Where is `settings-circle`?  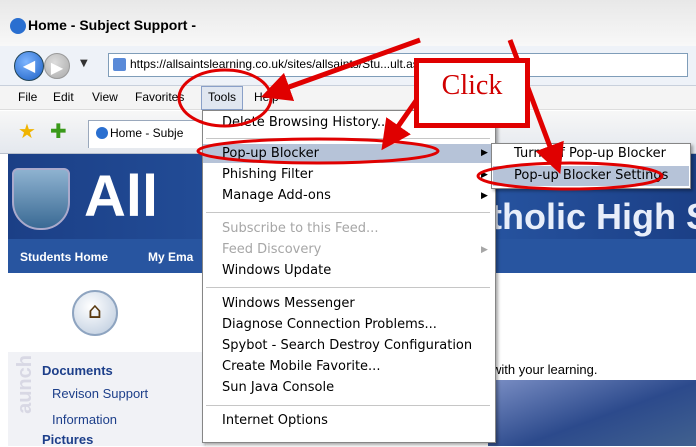
settings-circle is located at coordinates (570, 176).